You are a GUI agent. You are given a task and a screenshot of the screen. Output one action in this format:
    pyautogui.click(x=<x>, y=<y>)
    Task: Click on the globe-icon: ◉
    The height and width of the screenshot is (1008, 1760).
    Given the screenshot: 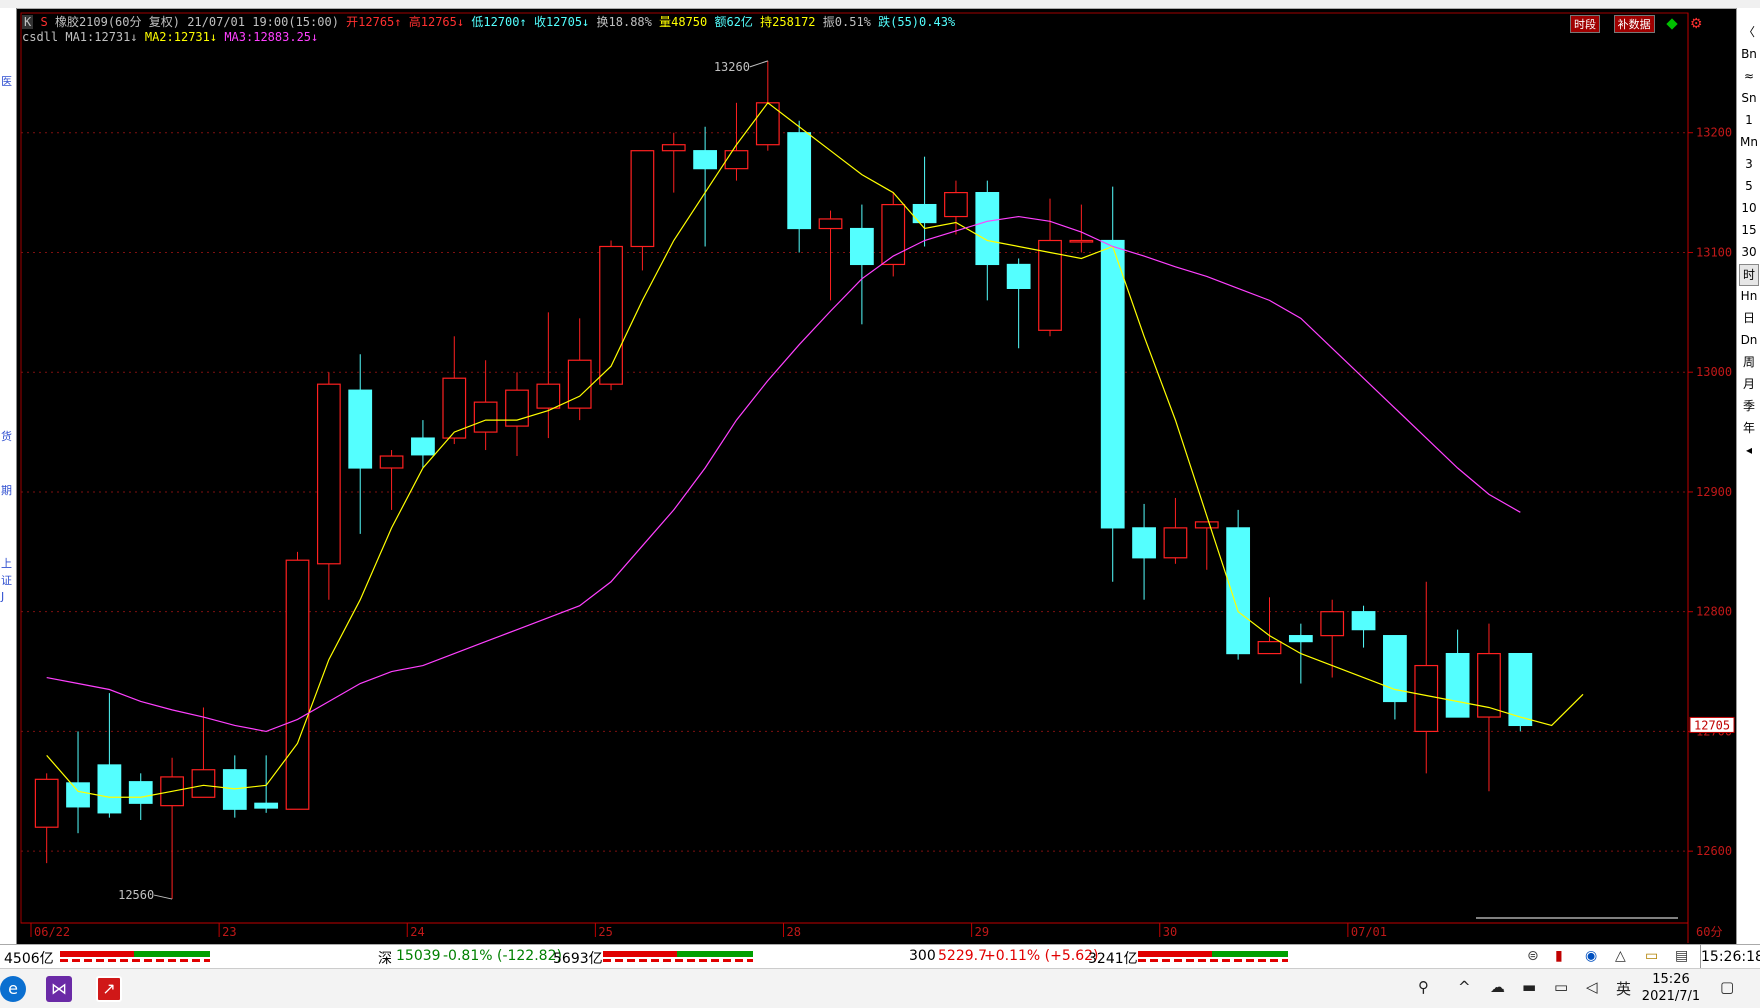 What is the action you would take?
    pyautogui.click(x=1591, y=956)
    